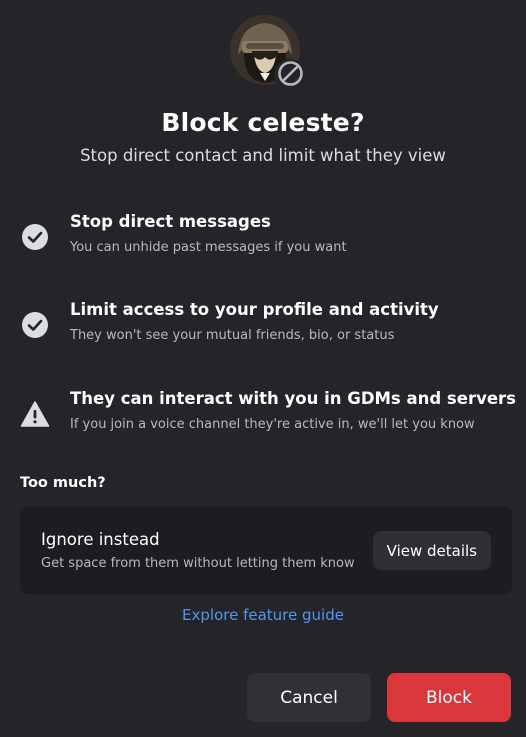 This screenshot has width=526, height=737. I want to click on view-details-button: View details, so click(431, 550).